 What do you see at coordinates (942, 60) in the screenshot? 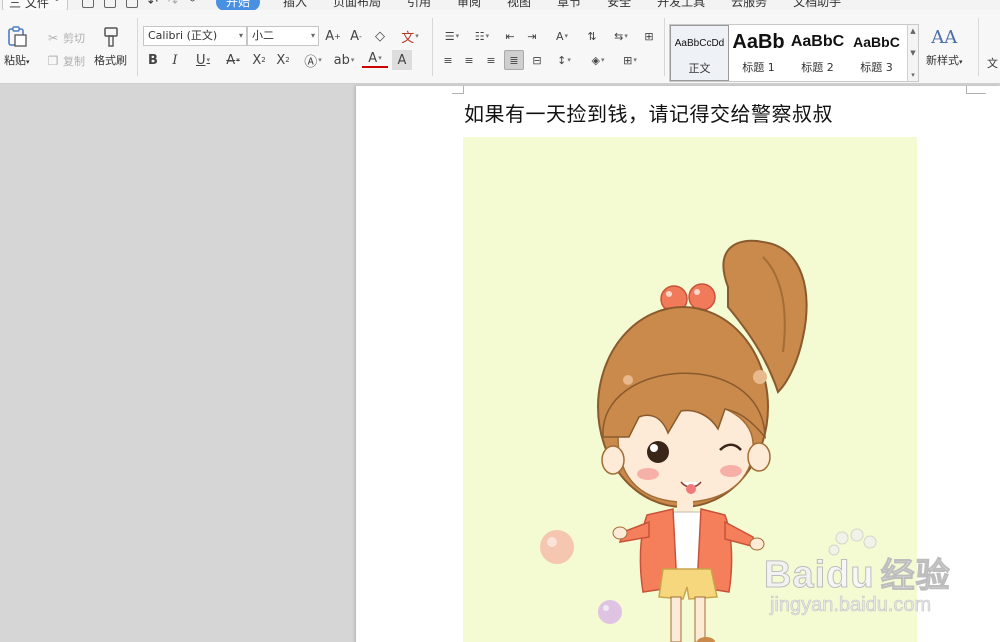
I see `new-style-label: 新样式` at bounding box center [942, 60].